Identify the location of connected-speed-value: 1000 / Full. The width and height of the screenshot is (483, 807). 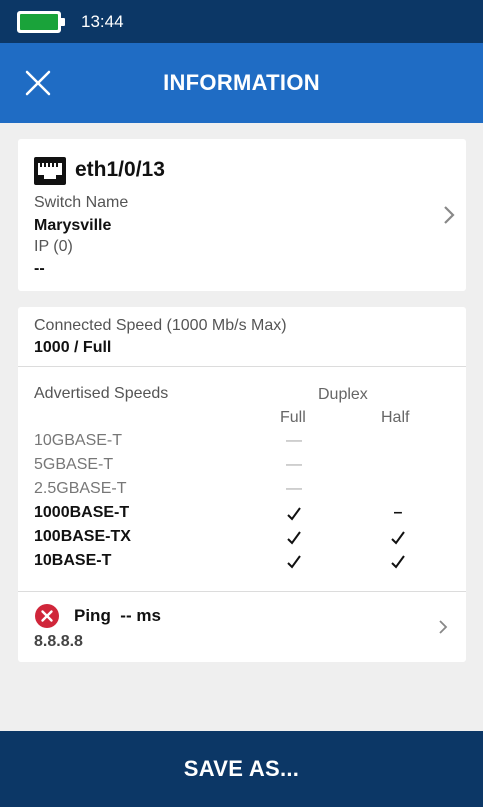
(73, 347).